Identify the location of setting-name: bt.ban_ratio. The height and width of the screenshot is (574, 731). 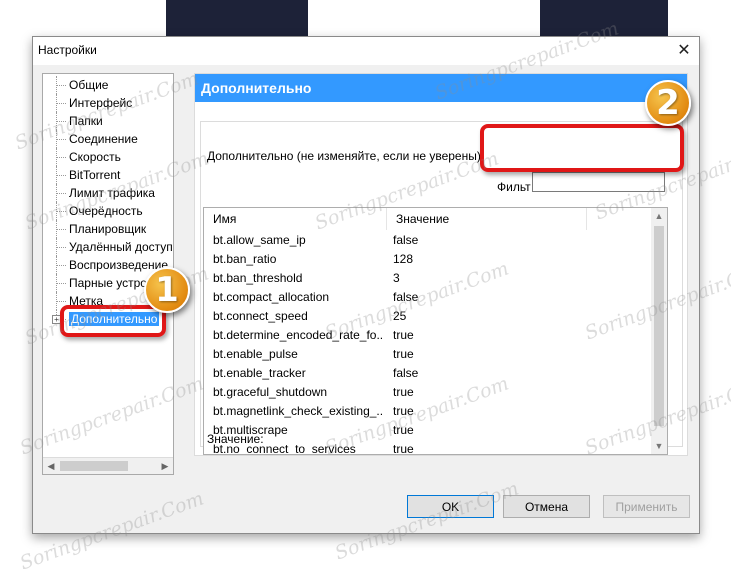
(245, 259).